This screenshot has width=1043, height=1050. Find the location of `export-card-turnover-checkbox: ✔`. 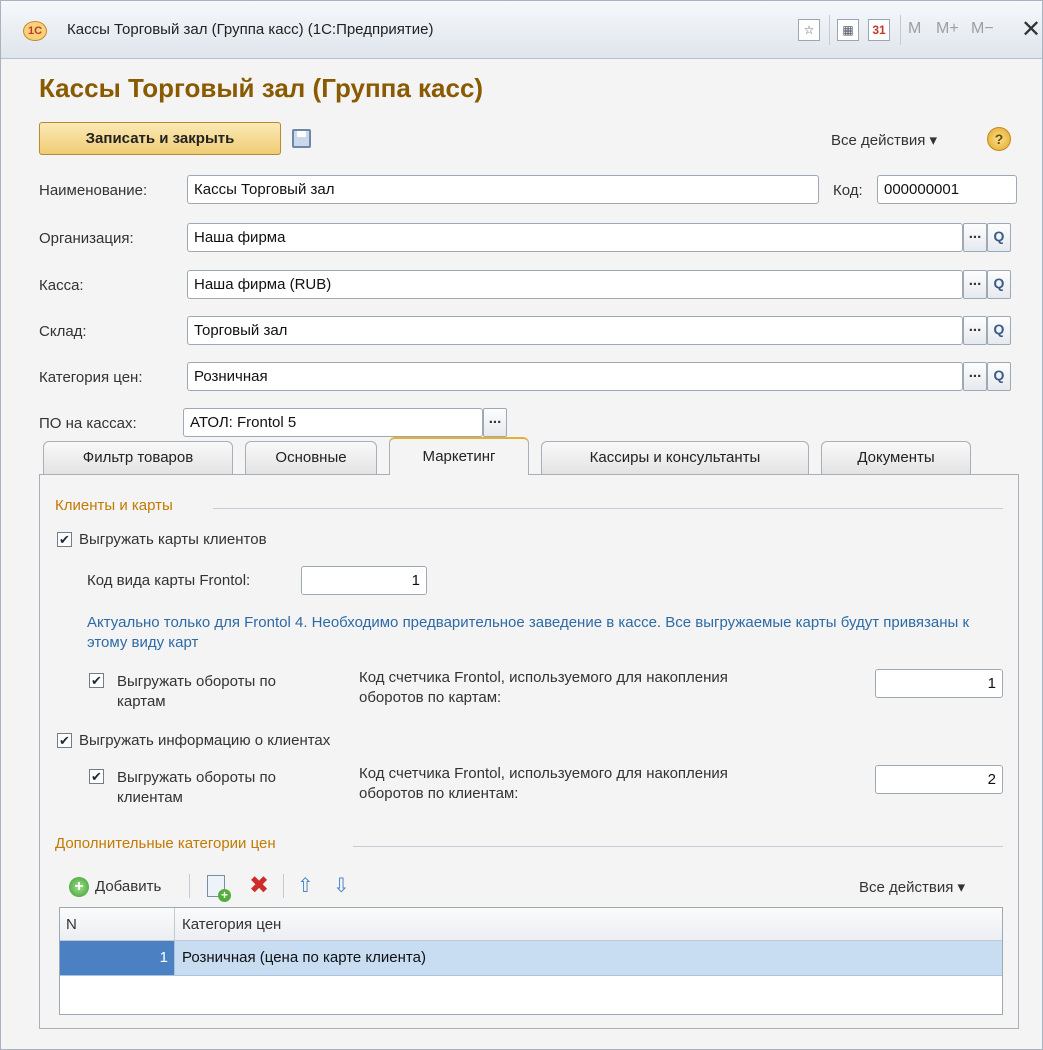

export-card-turnover-checkbox: ✔ is located at coordinates (96, 680).